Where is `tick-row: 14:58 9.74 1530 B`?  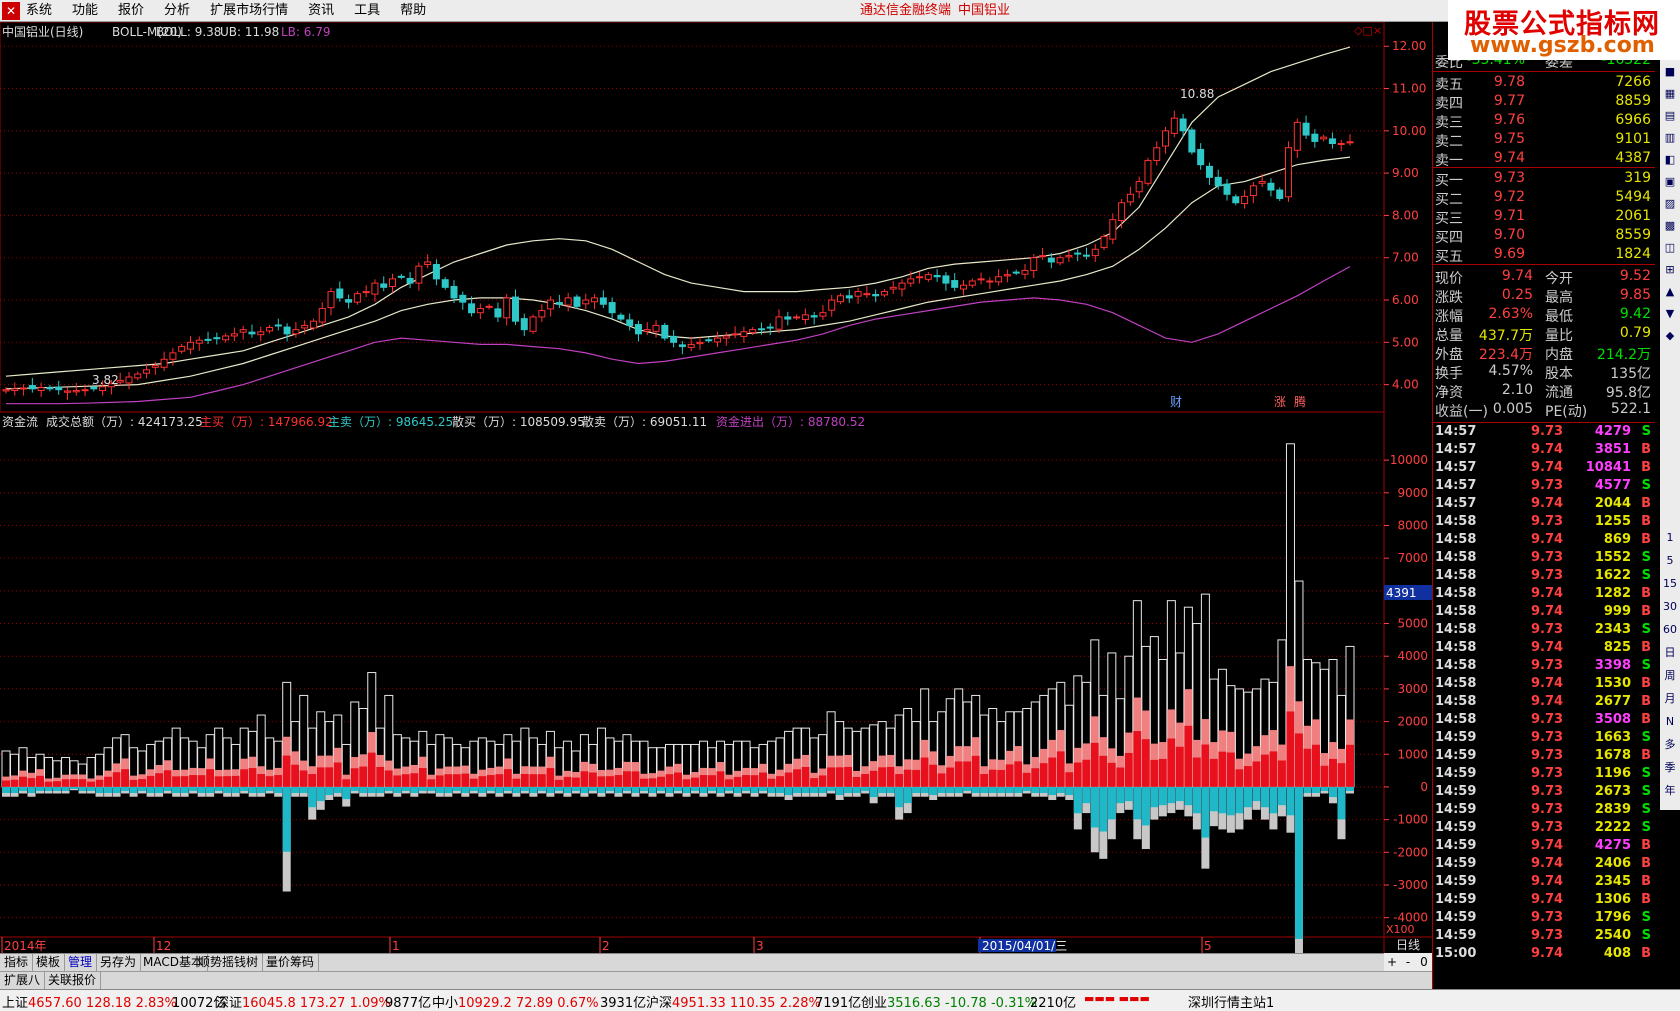
tick-row: 14:58 9.74 1530 B is located at coordinates (1544, 685).